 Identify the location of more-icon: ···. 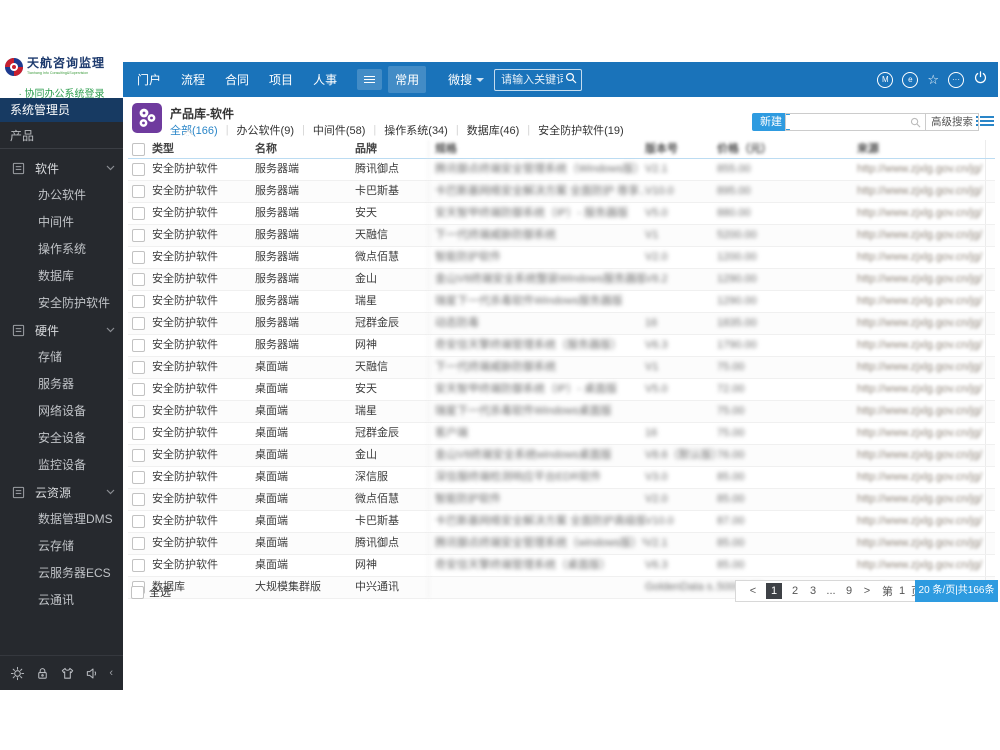
(956, 79).